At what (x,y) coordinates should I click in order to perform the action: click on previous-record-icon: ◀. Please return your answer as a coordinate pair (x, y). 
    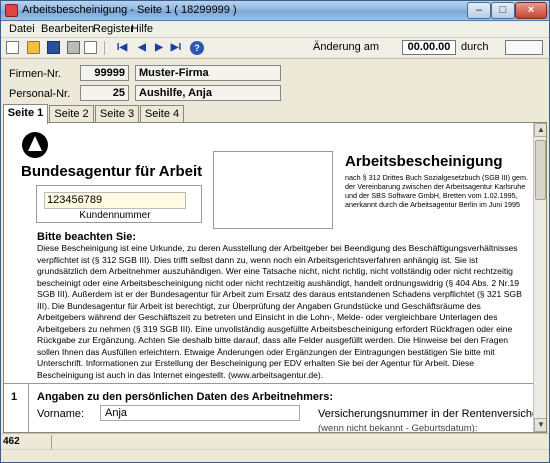
    Looking at the image, I should click on (142, 48).